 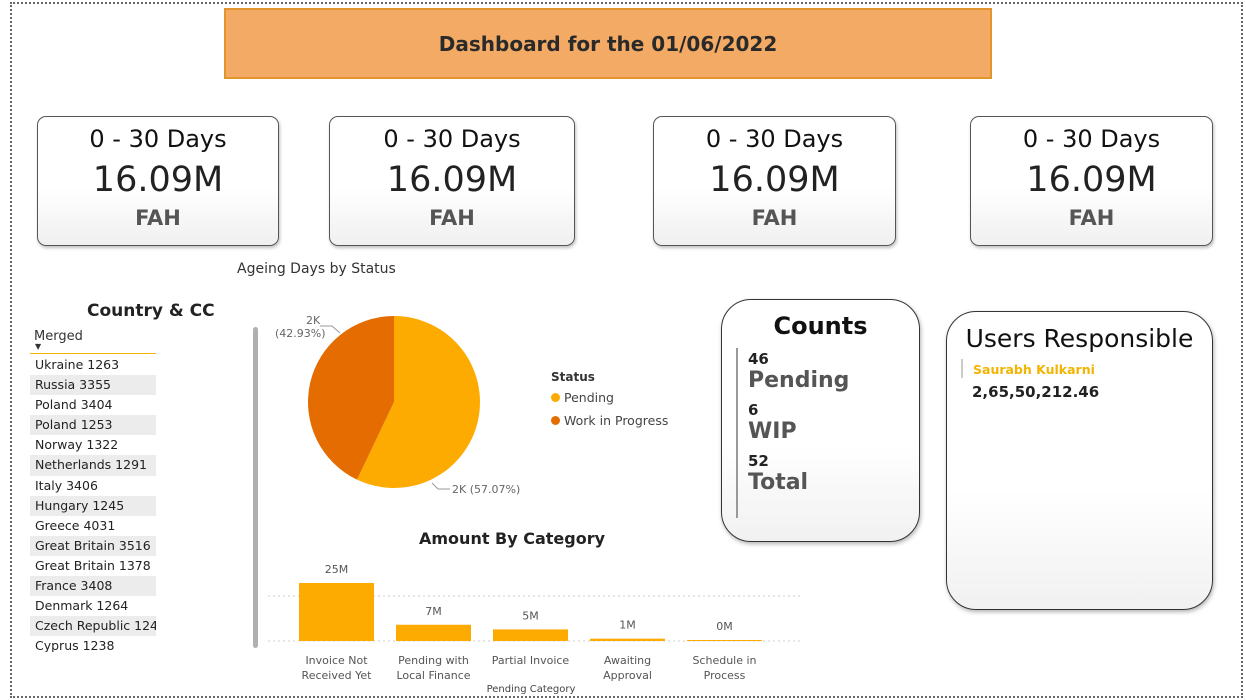 What do you see at coordinates (724, 660) in the screenshot?
I see `bar-category-label: Schedule in` at bounding box center [724, 660].